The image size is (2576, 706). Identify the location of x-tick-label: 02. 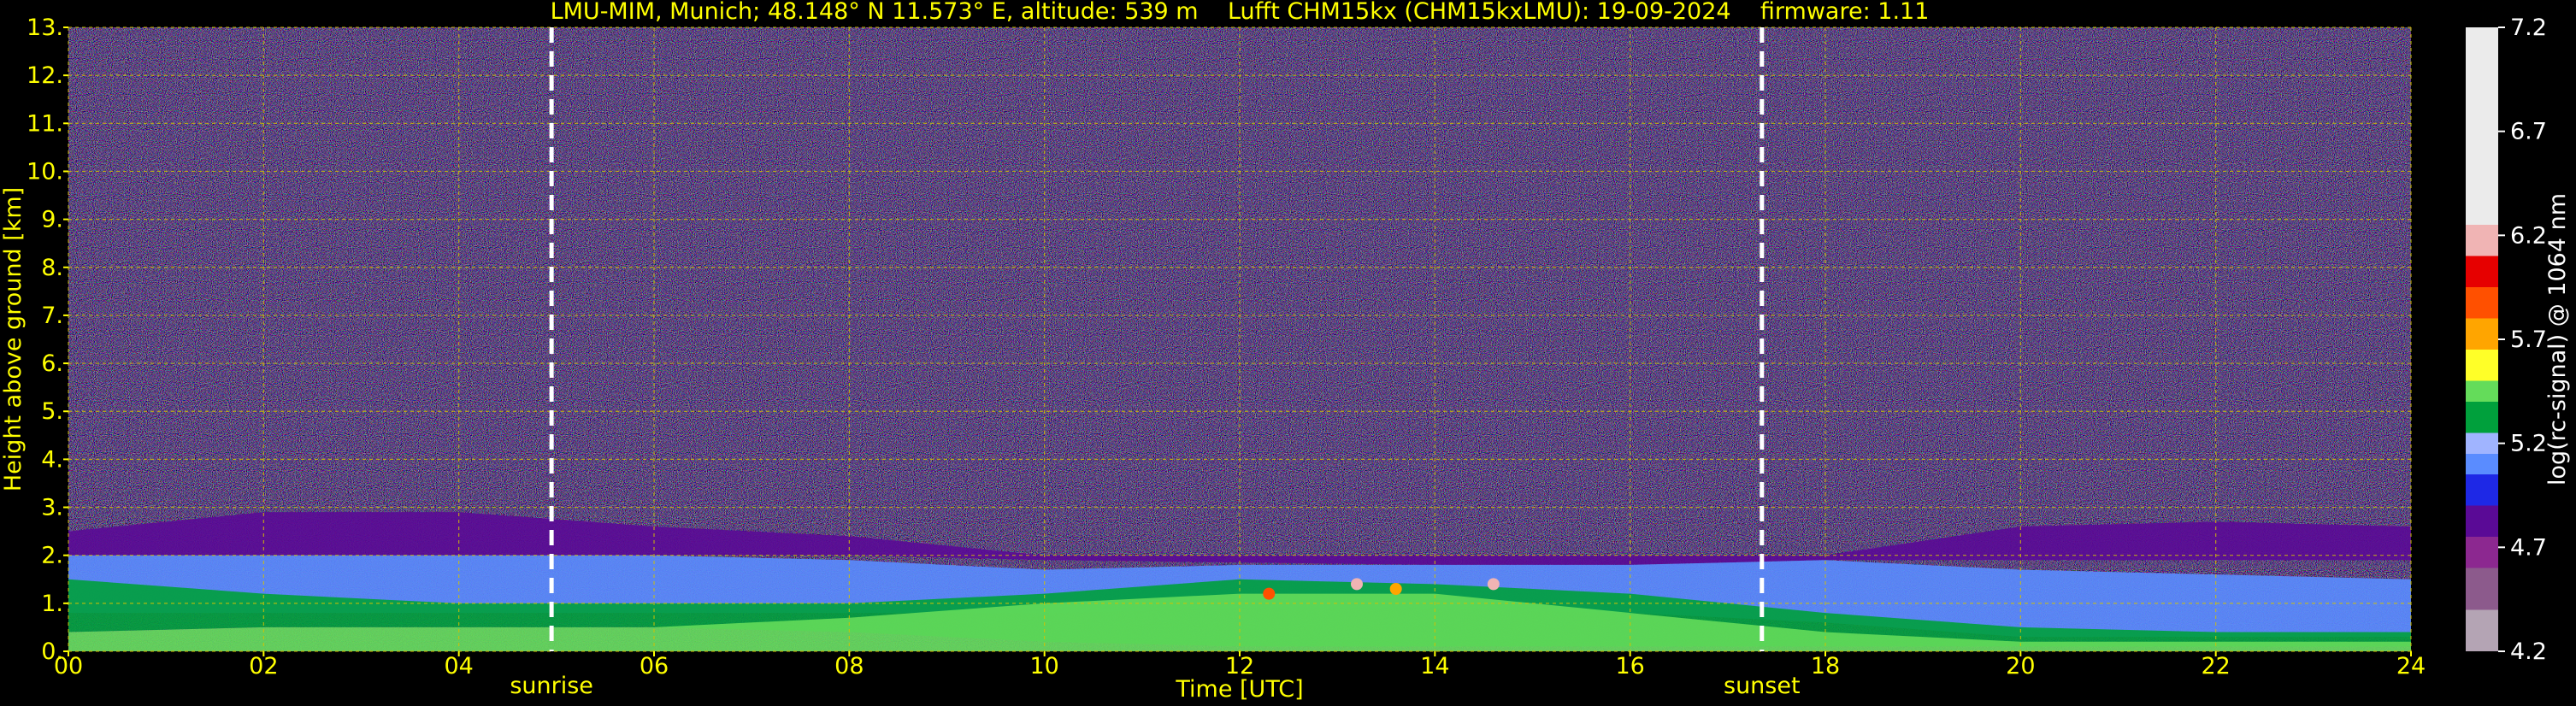
(263, 666).